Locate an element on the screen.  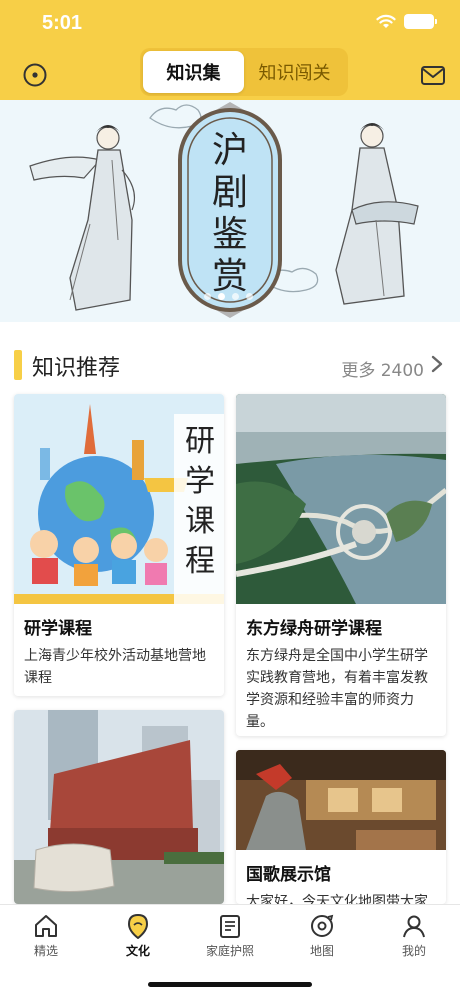
tab-knowledge-collection: 知识集 is located at coordinates (193, 72).